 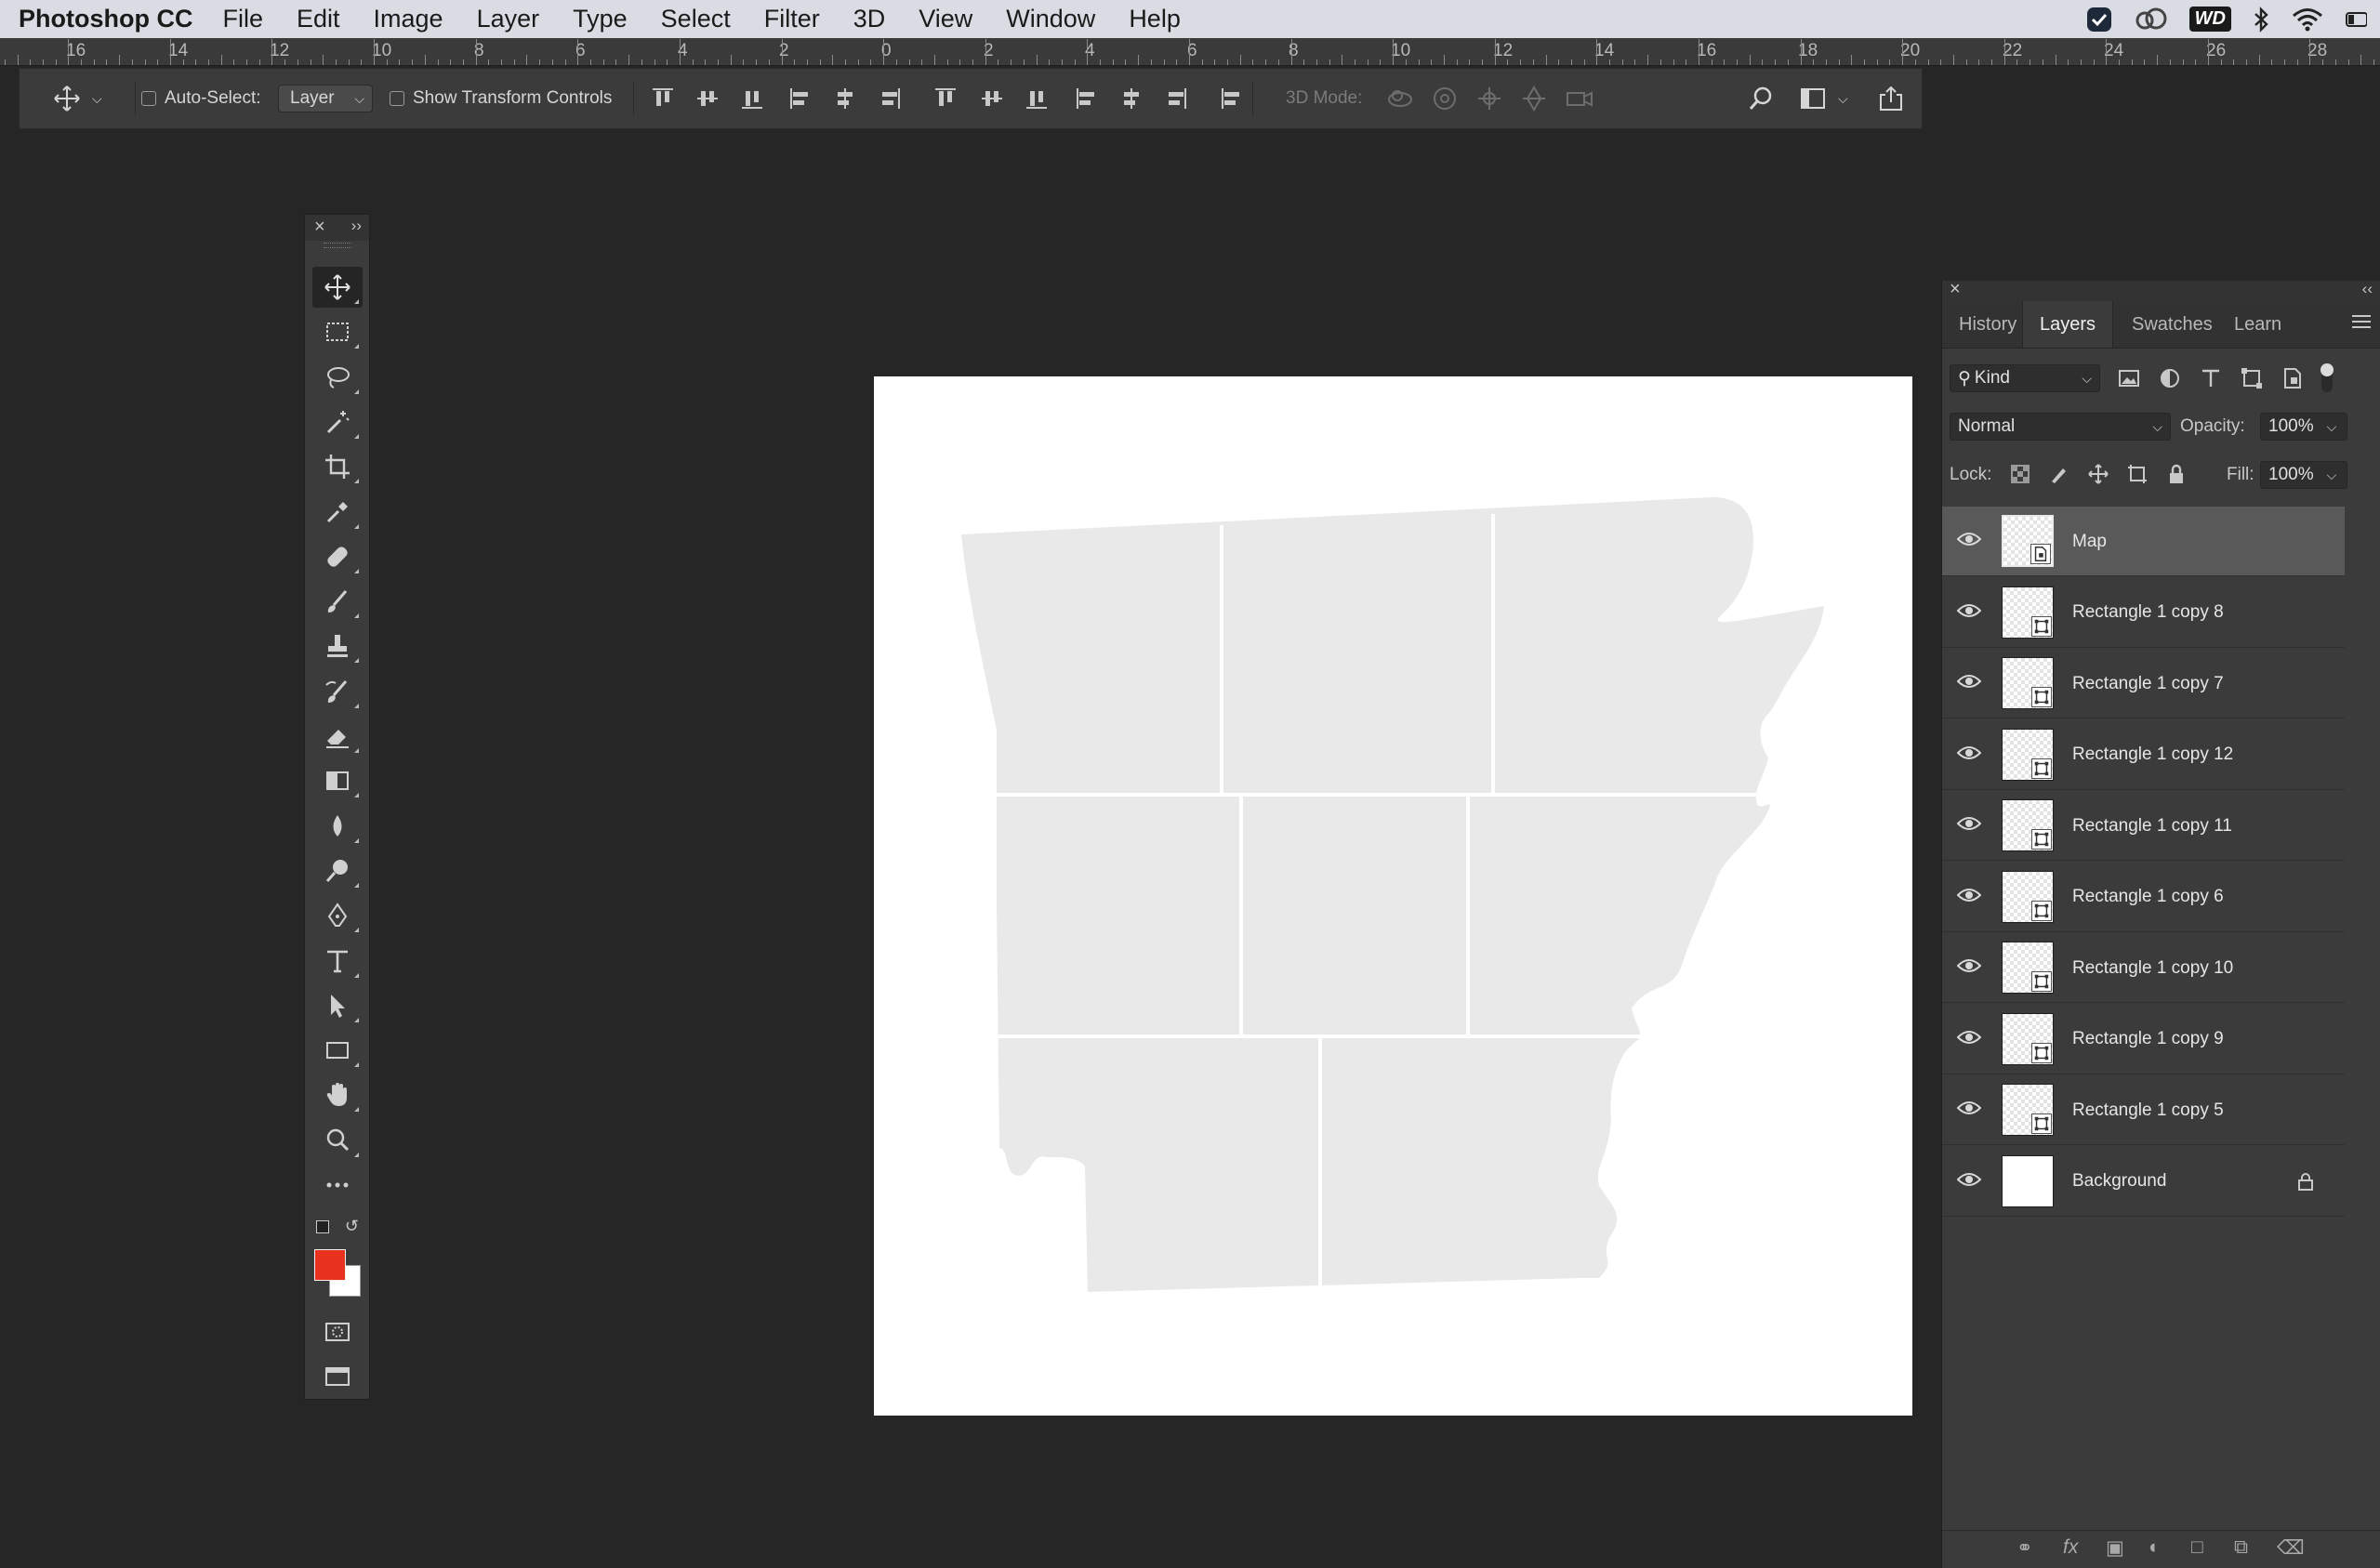 What do you see at coordinates (2143, 542) in the screenshot?
I see `layer-row: Map` at bounding box center [2143, 542].